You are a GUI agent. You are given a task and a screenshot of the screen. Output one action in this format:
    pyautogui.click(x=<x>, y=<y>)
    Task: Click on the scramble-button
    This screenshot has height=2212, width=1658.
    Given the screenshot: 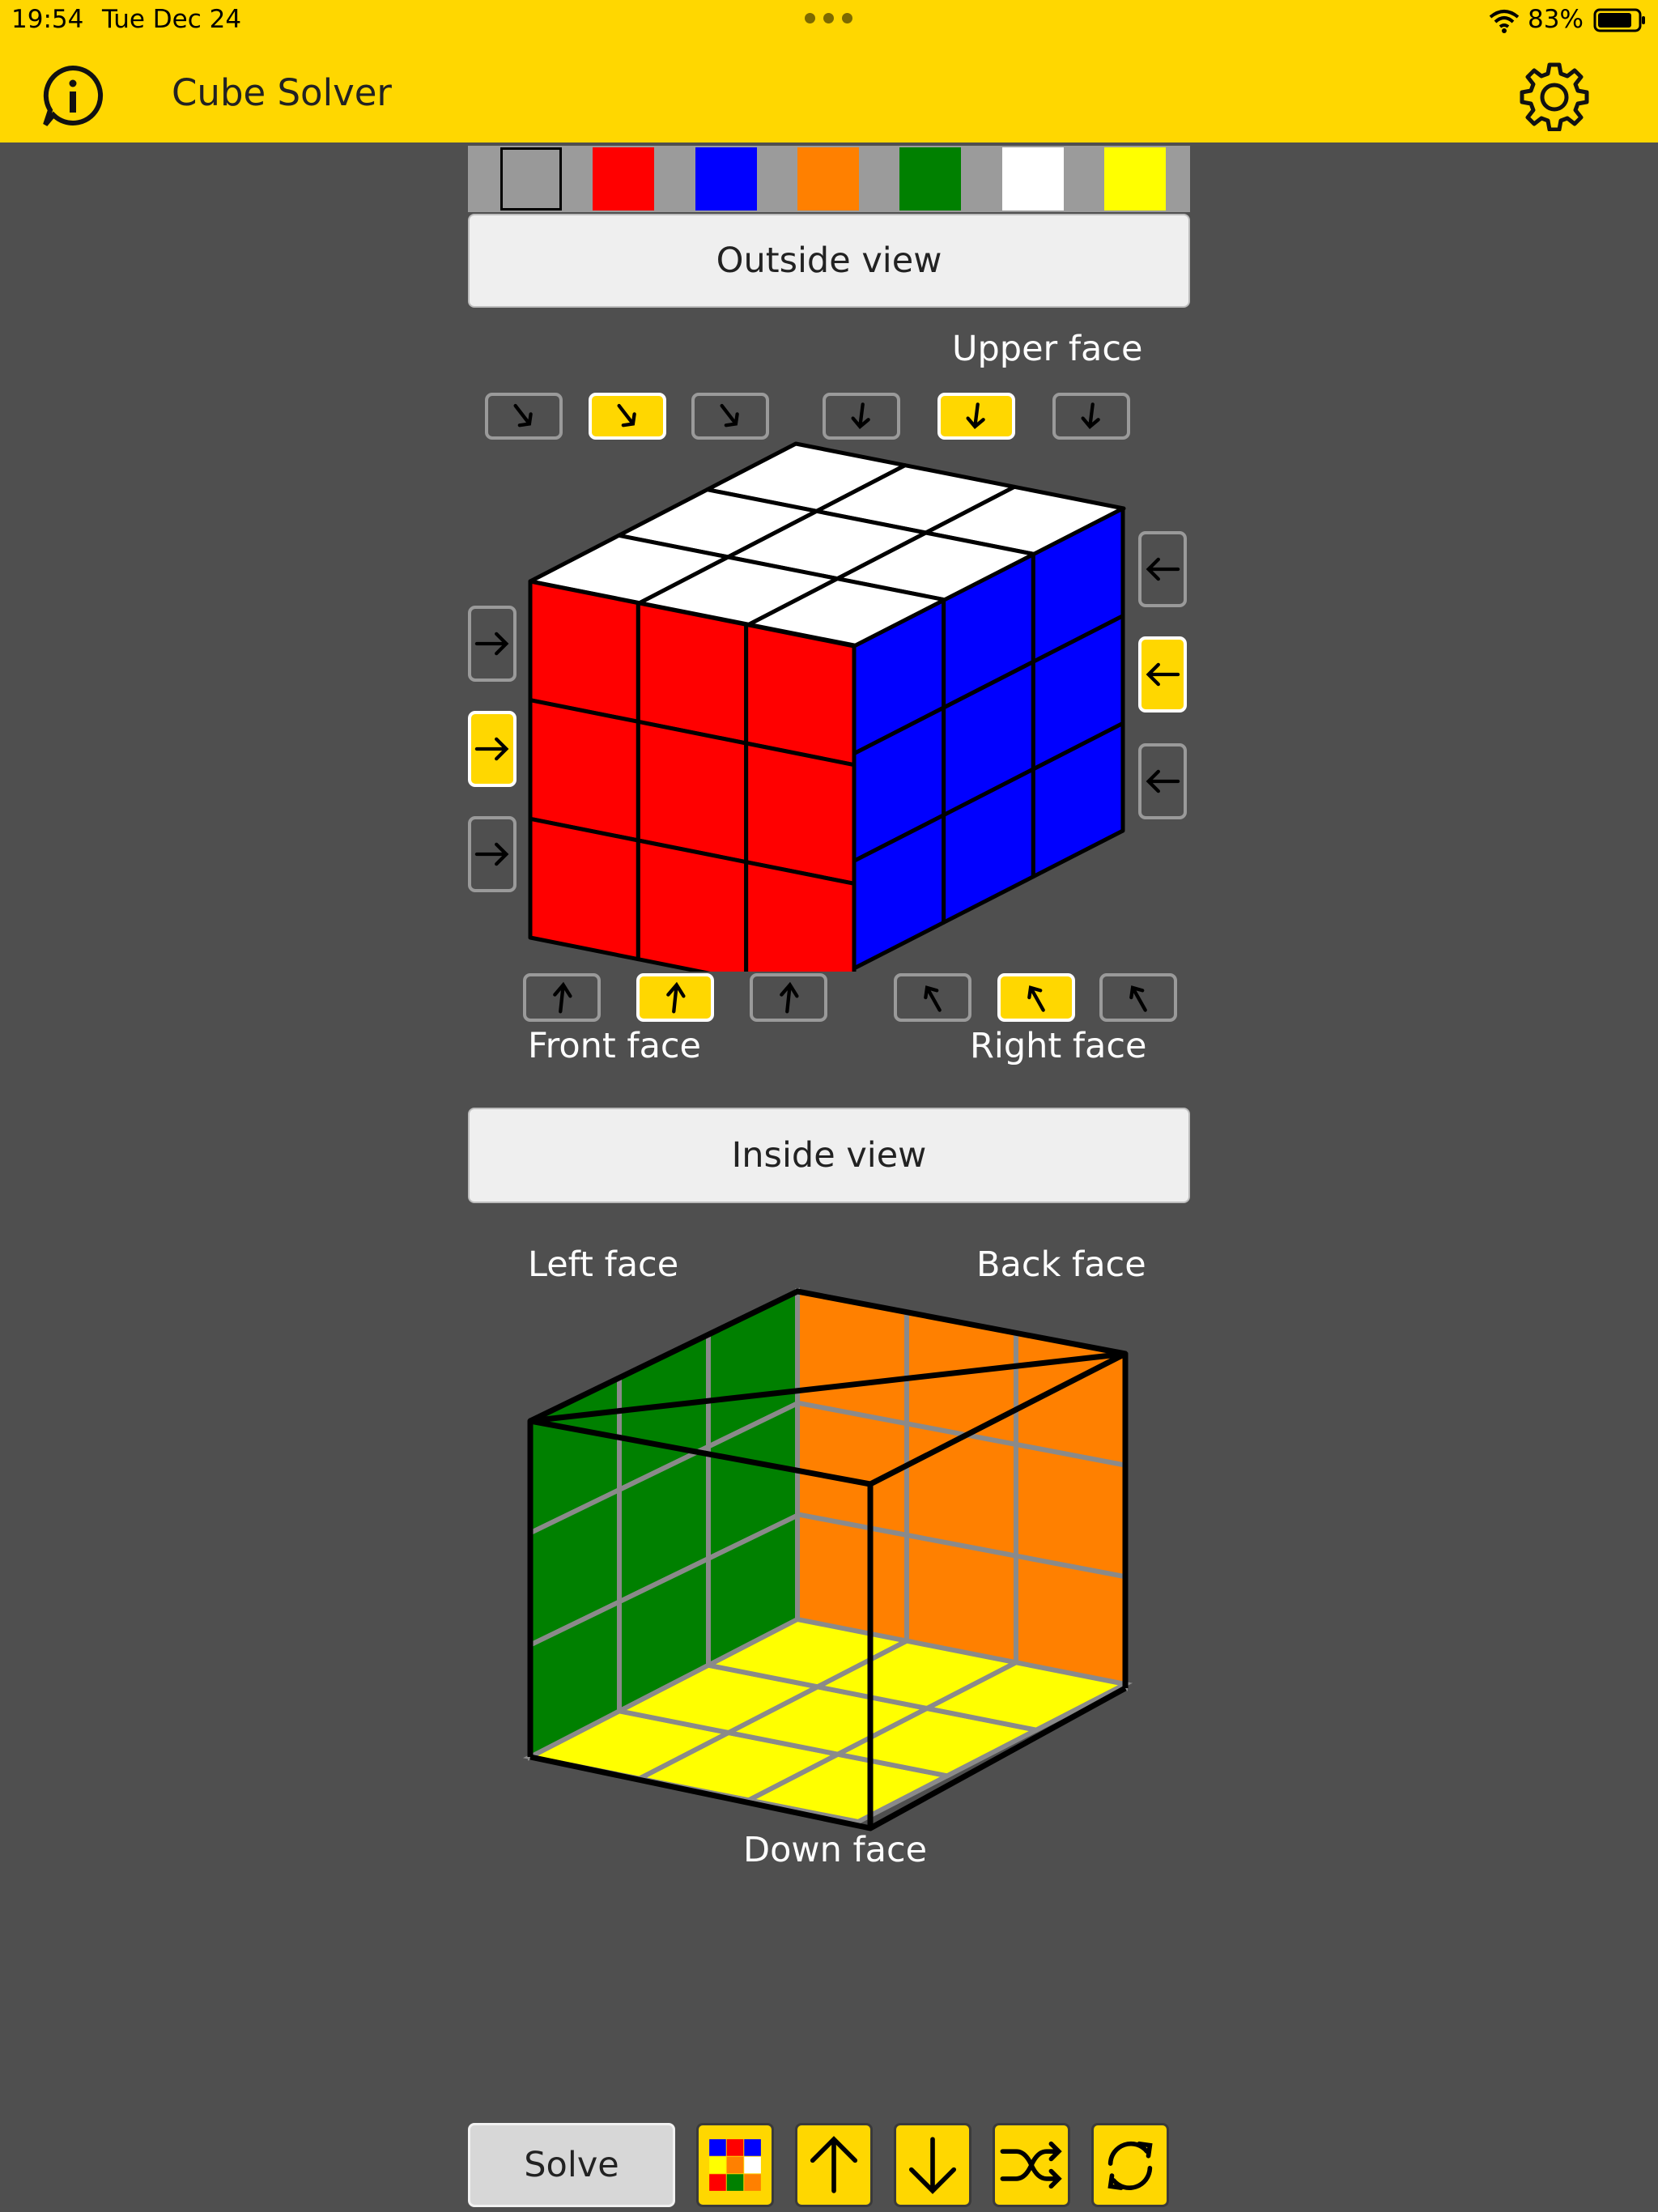 What is the action you would take?
    pyautogui.click(x=1031, y=2165)
    